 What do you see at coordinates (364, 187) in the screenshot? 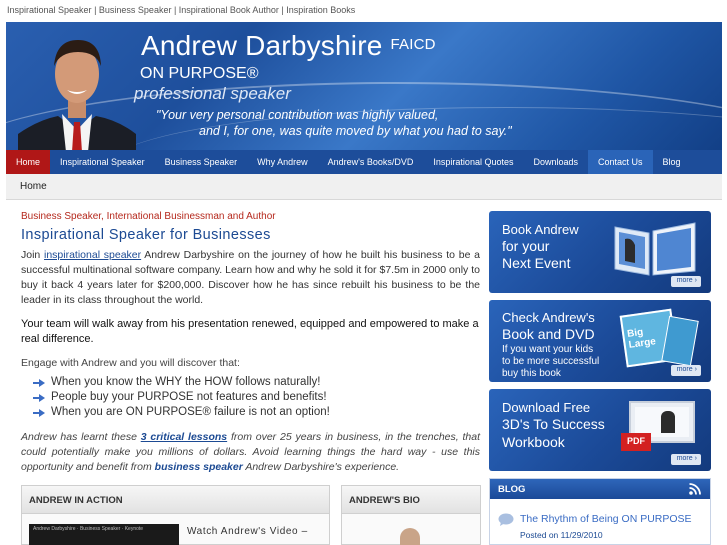
I see `breadcrumb: Home` at bounding box center [364, 187].